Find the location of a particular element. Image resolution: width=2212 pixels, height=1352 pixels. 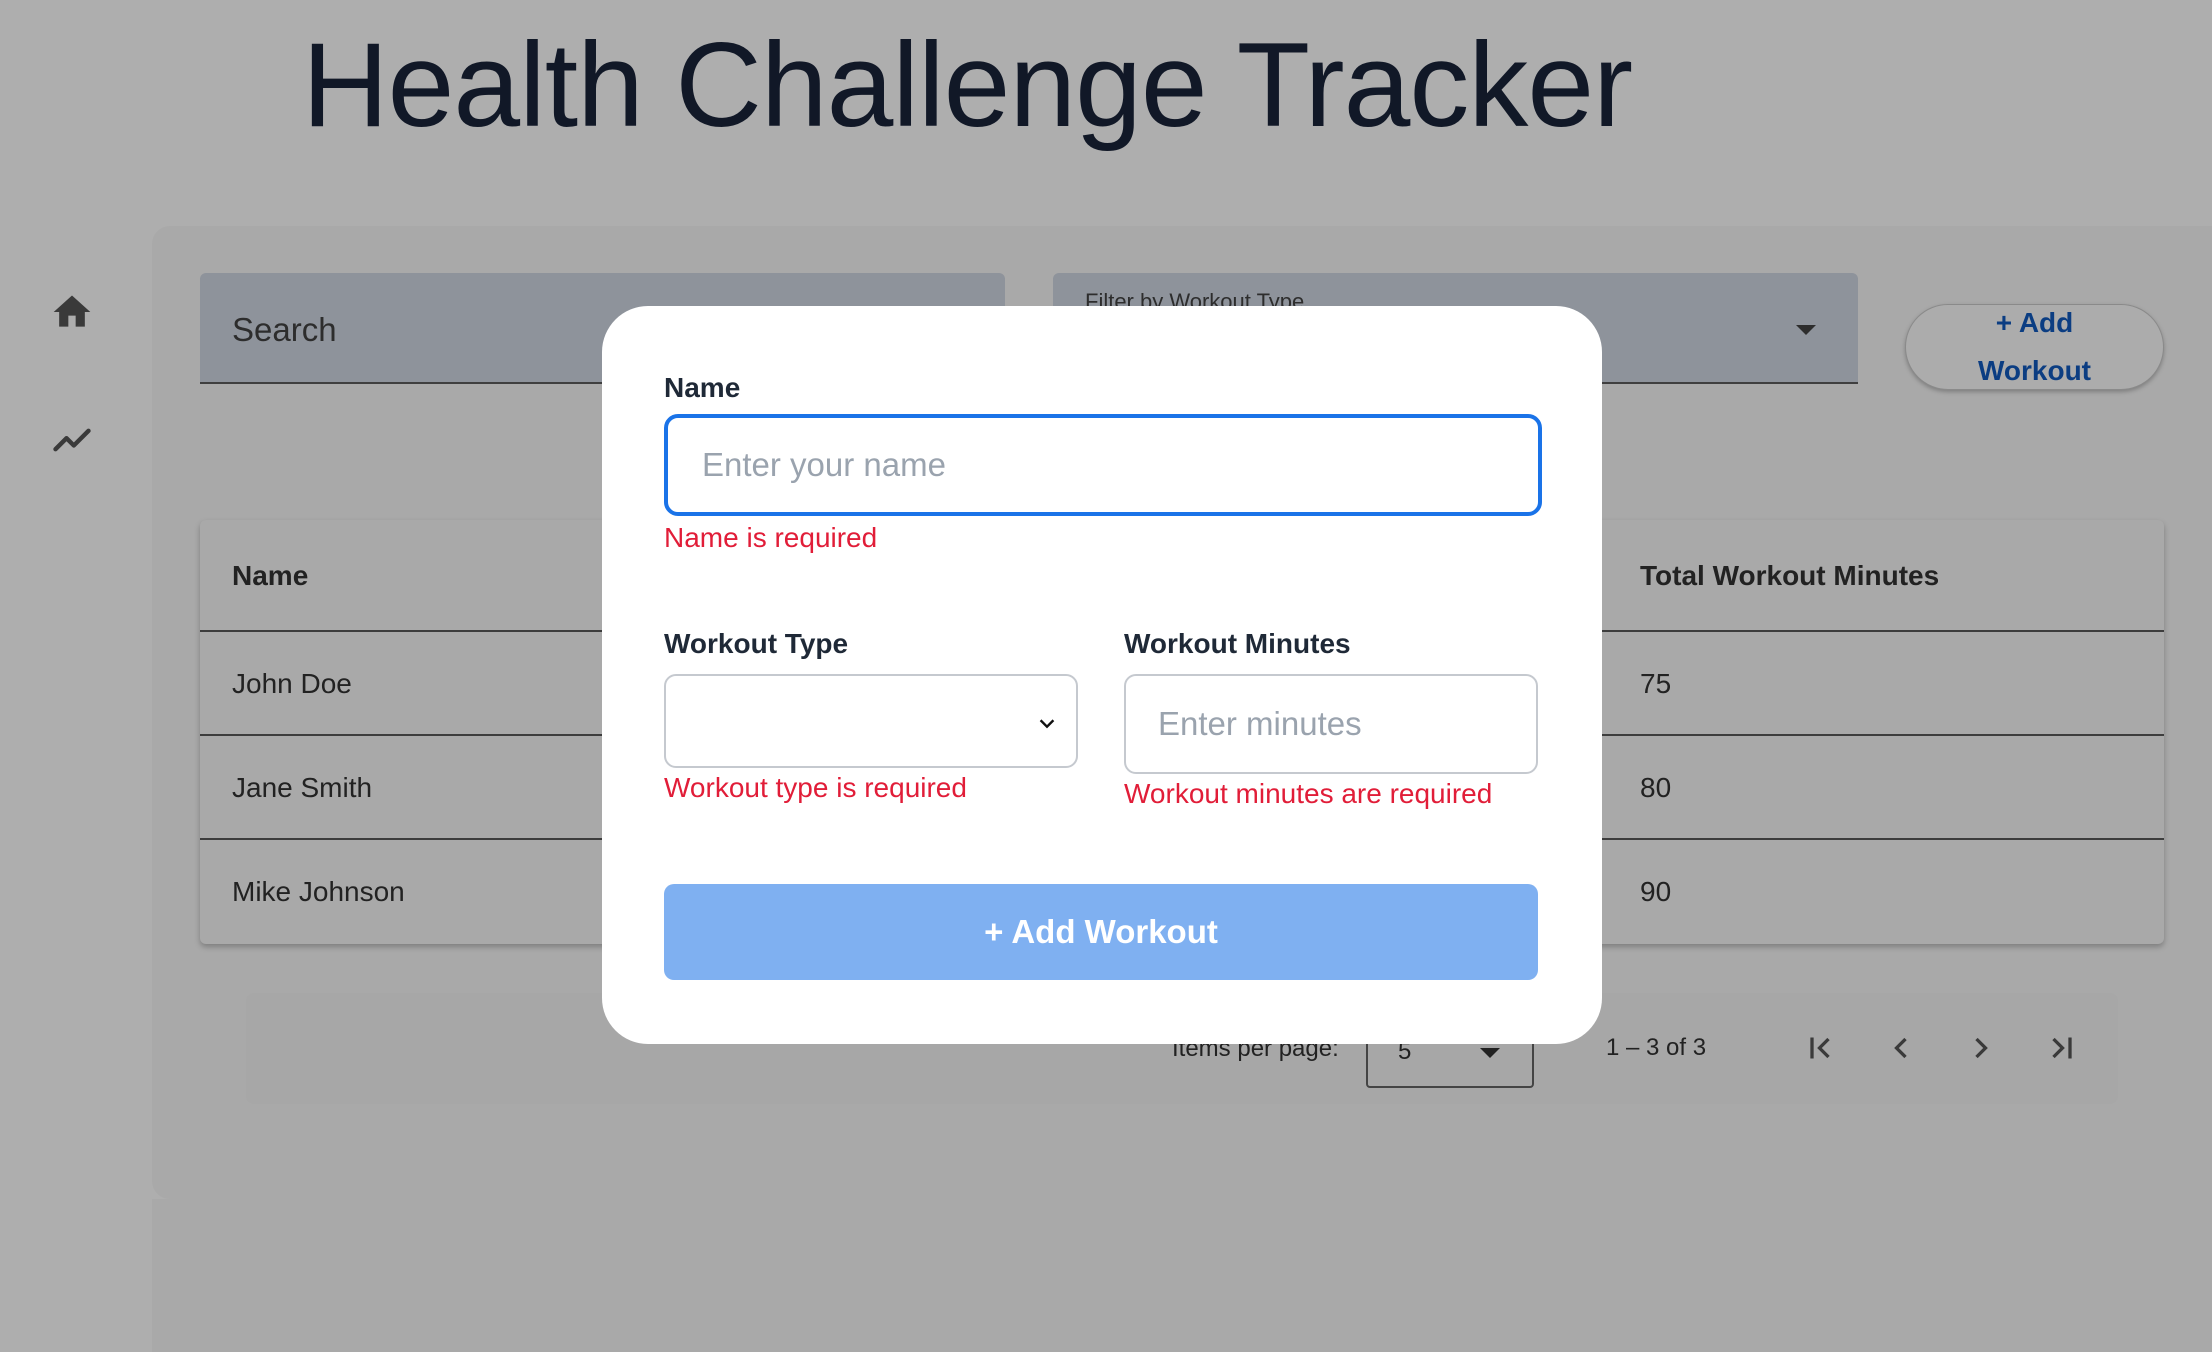

workout-minutes-error: Workout minutes are required is located at coordinates (1308, 793).